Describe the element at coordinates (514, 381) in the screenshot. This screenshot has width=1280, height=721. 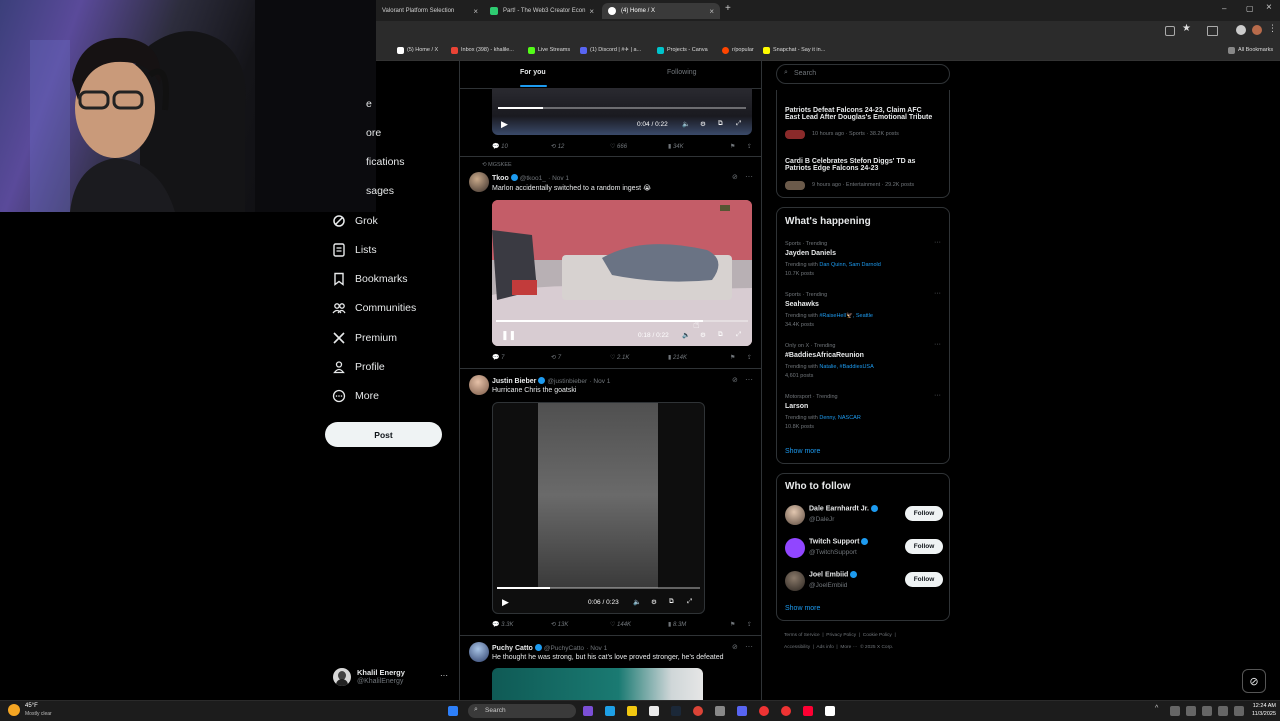
I see `author-name: Justin Bieber` at that location.